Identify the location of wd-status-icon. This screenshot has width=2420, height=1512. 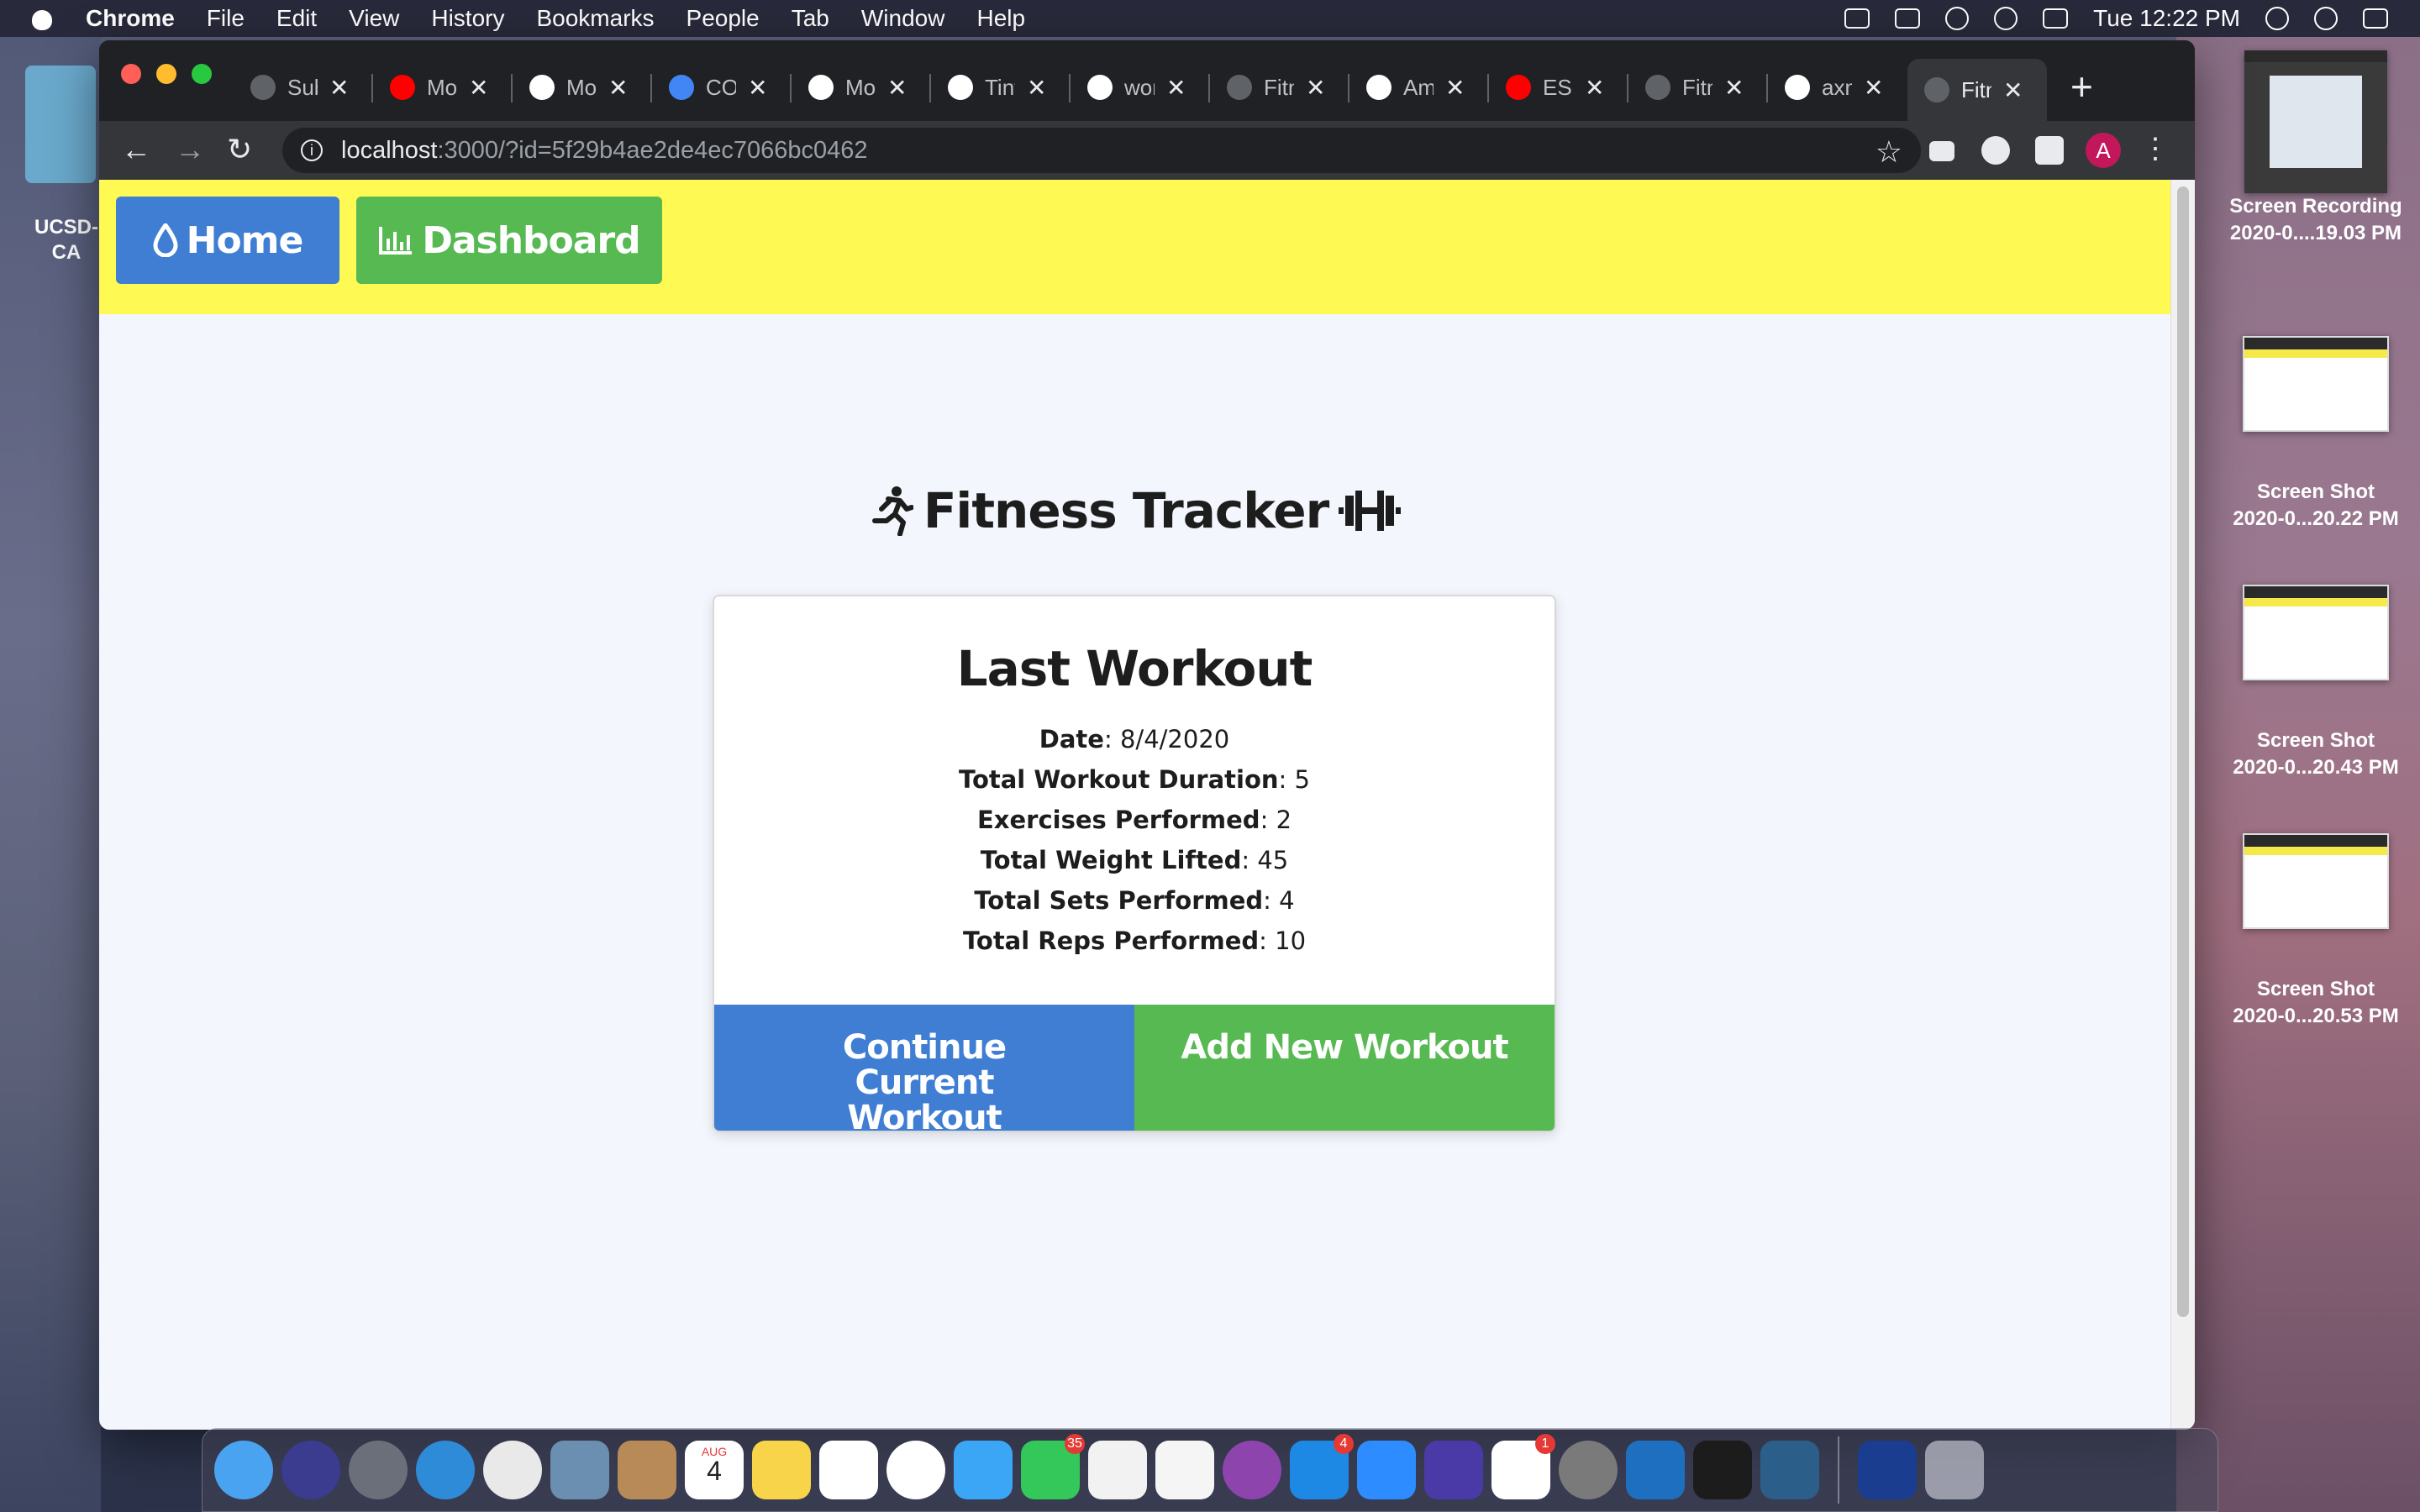
(1908, 18).